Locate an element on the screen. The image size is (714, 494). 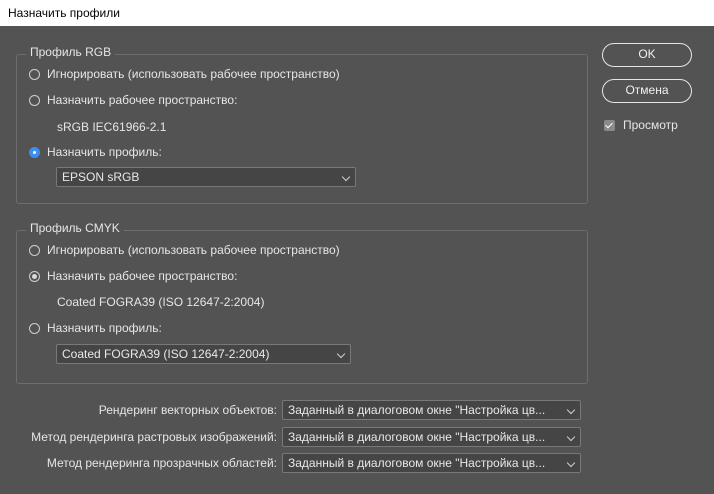
vector-rendering-label: Рендеринг векторных объектов: is located at coordinates (187, 410).